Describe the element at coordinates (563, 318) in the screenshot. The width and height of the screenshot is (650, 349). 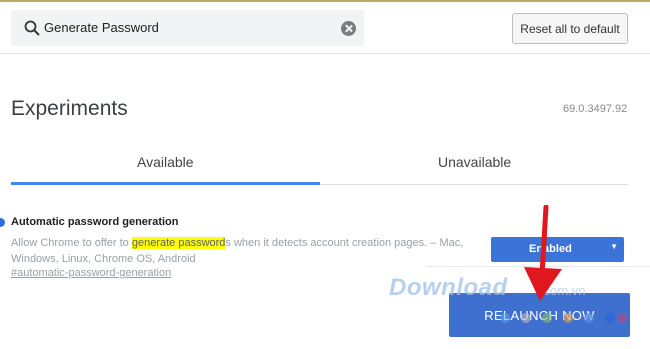
I see `watermark-dots-icon` at that location.